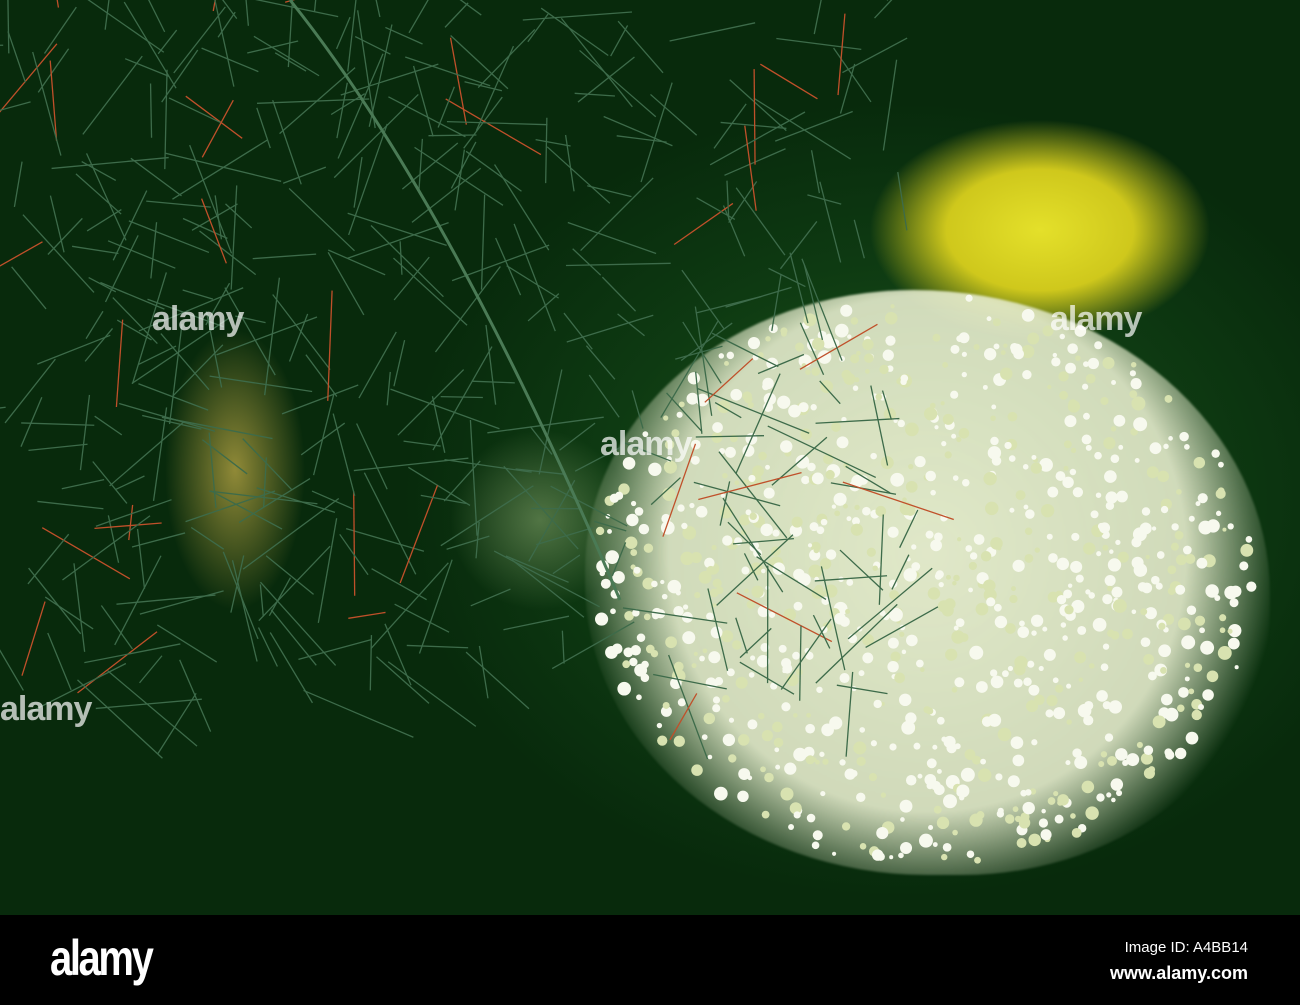 Image resolution: width=1300 pixels, height=1005 pixels. Describe the element at coordinates (1179, 973) in the screenshot. I see `website-link: www.alamy.com` at that location.